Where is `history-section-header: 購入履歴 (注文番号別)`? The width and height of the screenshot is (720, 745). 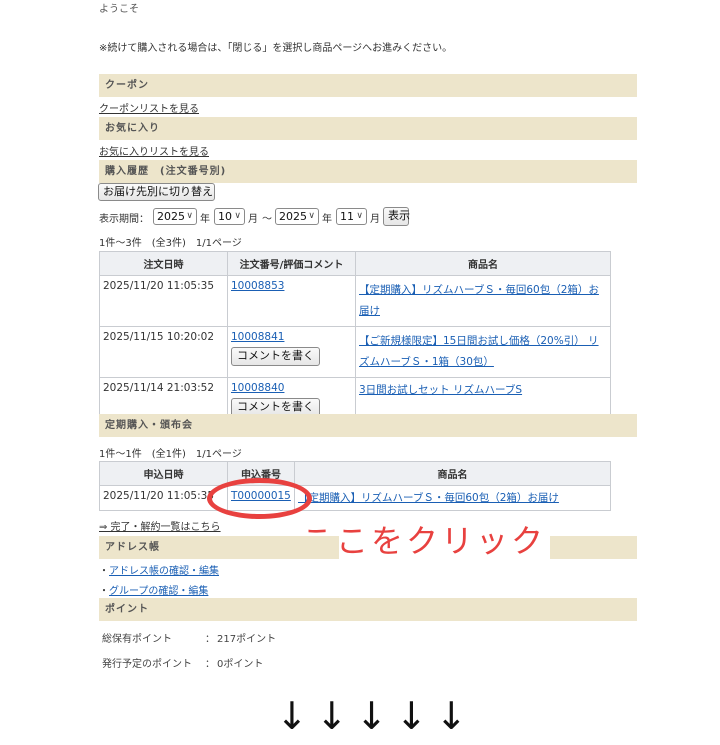
history-section-header: 購入履歴 (注文番号別) is located at coordinates (368, 171).